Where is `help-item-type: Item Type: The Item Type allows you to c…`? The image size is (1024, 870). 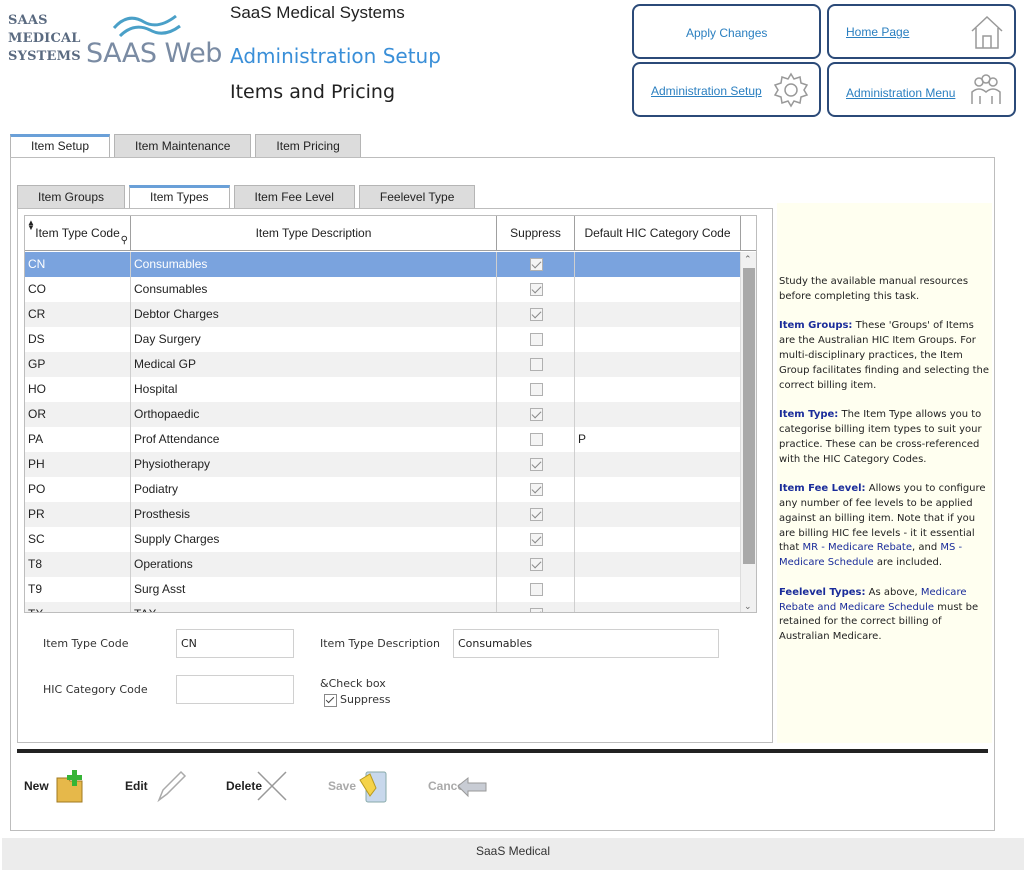
help-item-type: Item Type: The Item Type allows you to c… is located at coordinates (880, 437).